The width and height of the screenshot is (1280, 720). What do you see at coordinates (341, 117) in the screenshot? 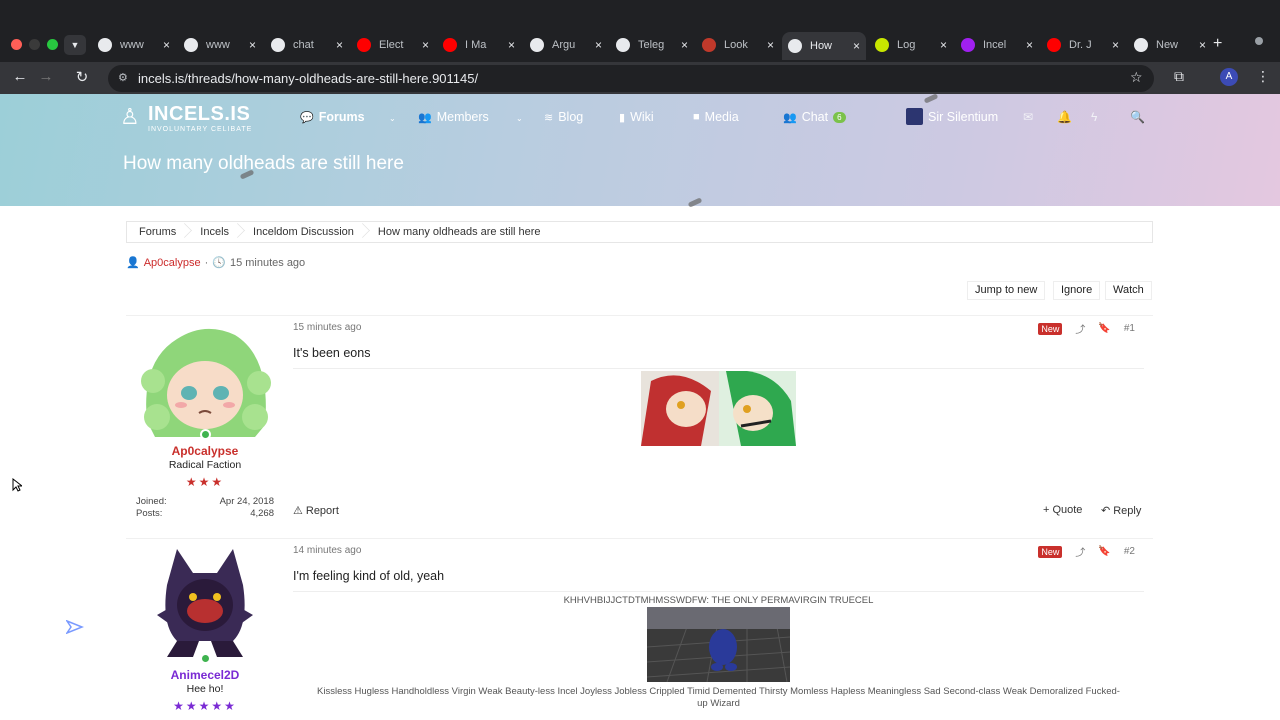
I see `nav-forums-label: Forums` at bounding box center [341, 117].